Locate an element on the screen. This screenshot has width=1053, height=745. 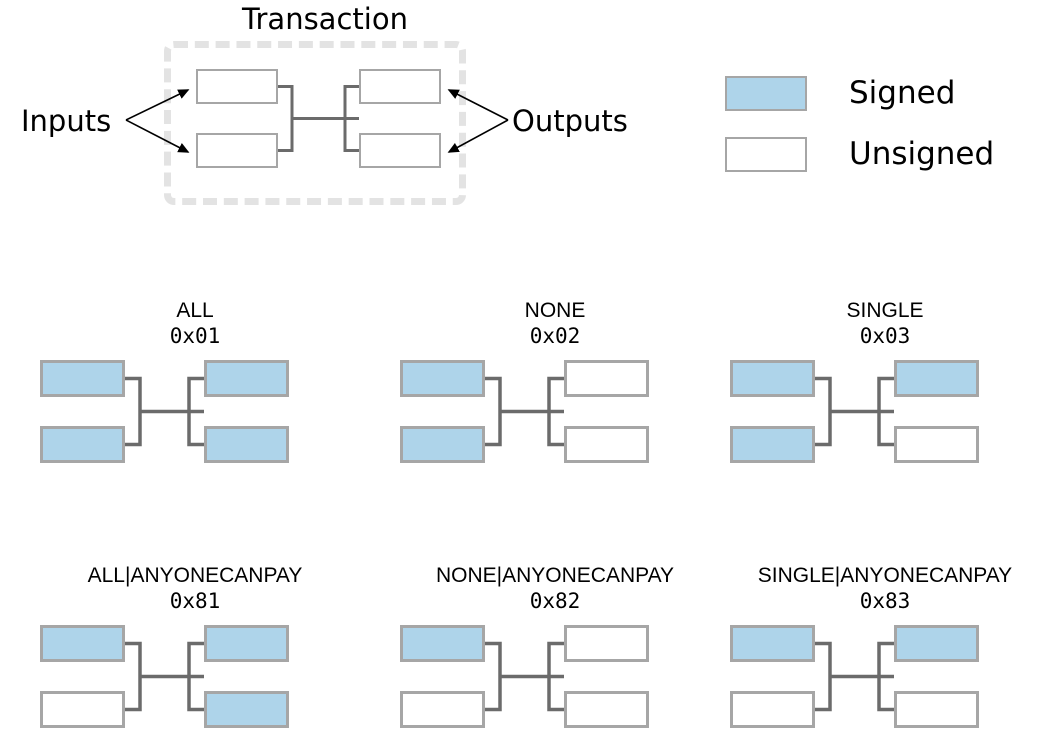
panel-title: SINGLE|ANYONECANPAY is located at coordinates (885, 575).